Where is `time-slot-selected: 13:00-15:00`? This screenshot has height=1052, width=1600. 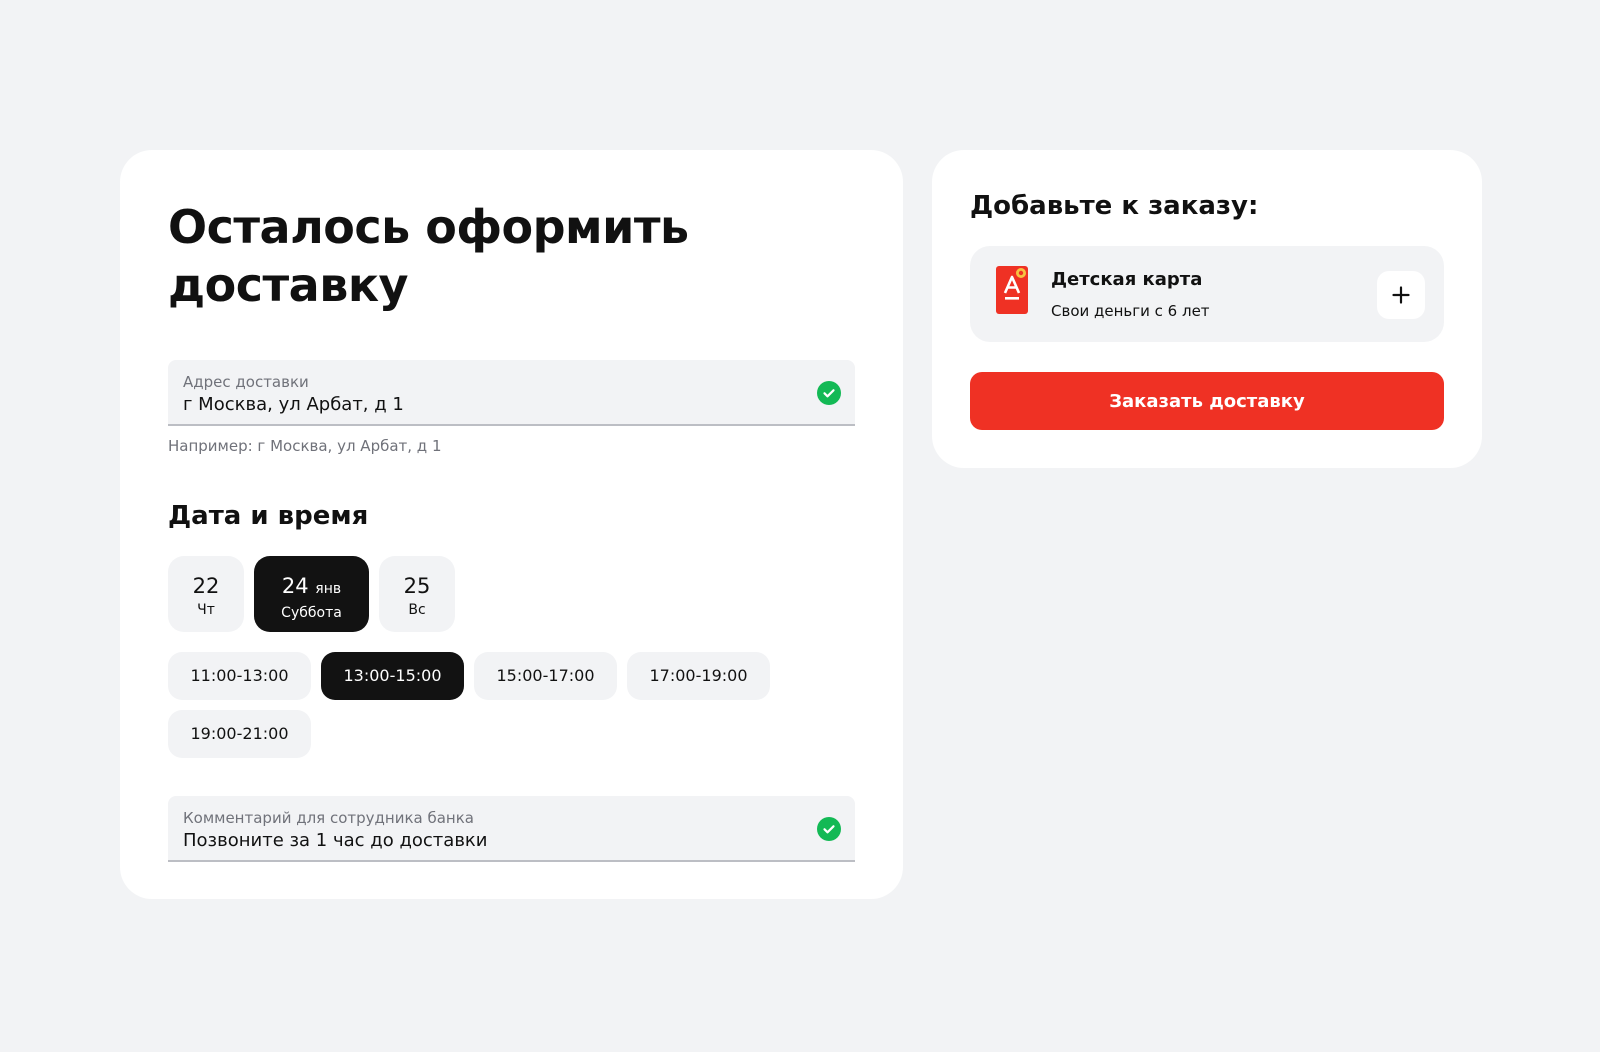 time-slot-selected: 13:00-15:00 is located at coordinates (392, 676).